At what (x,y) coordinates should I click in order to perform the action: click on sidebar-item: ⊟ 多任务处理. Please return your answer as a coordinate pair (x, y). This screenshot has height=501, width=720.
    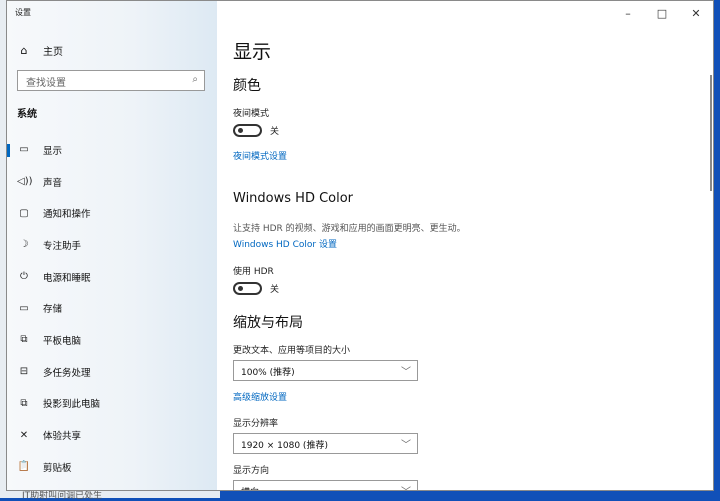
    Looking at the image, I should click on (112, 372).